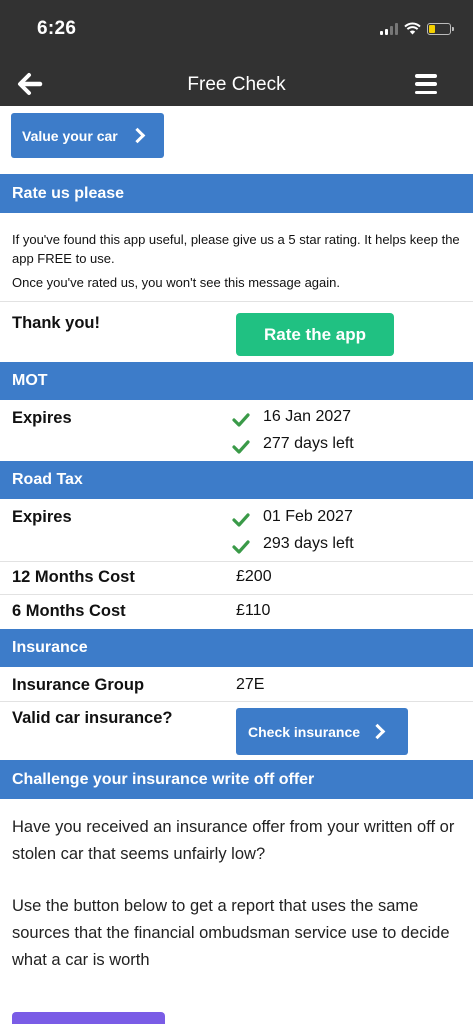  I want to click on status-time: 6:26, so click(57, 28).